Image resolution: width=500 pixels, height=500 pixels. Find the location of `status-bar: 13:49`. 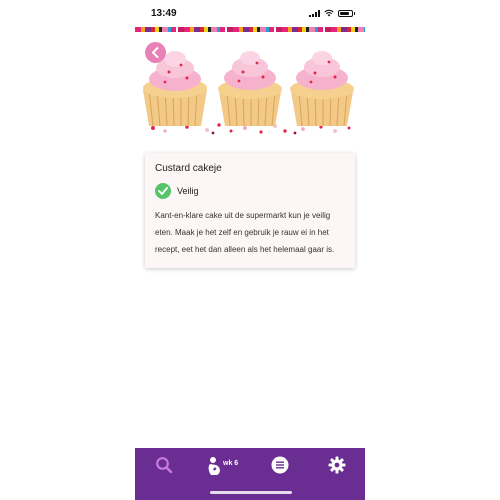

status-bar: 13:49 is located at coordinates (250, 13).